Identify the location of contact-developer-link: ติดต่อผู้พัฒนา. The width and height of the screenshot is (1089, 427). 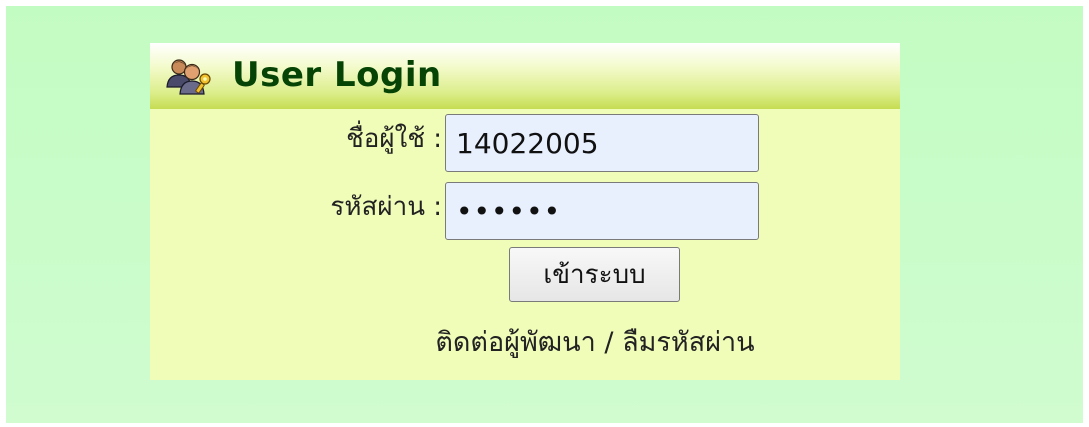
(515, 342).